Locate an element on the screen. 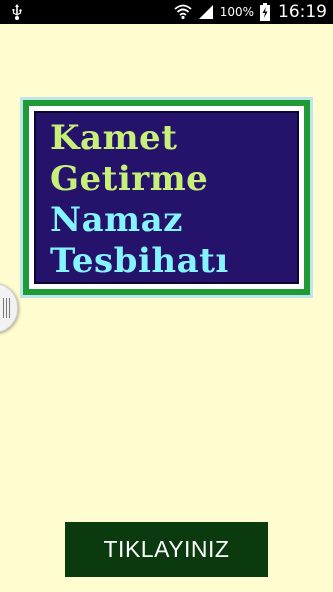 The image size is (333, 592). banner-line-getirme: Getirme is located at coordinates (129, 179).